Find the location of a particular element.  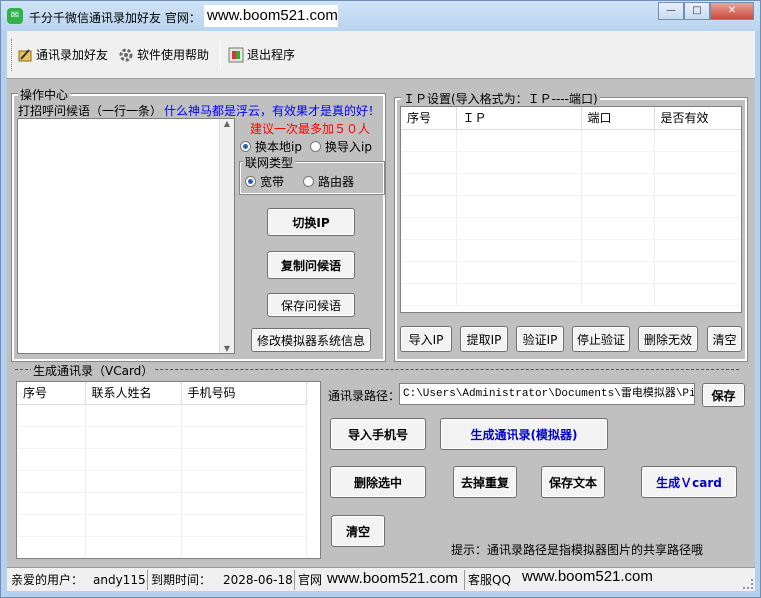

extract-ip-button: 提取IP is located at coordinates (484, 339).